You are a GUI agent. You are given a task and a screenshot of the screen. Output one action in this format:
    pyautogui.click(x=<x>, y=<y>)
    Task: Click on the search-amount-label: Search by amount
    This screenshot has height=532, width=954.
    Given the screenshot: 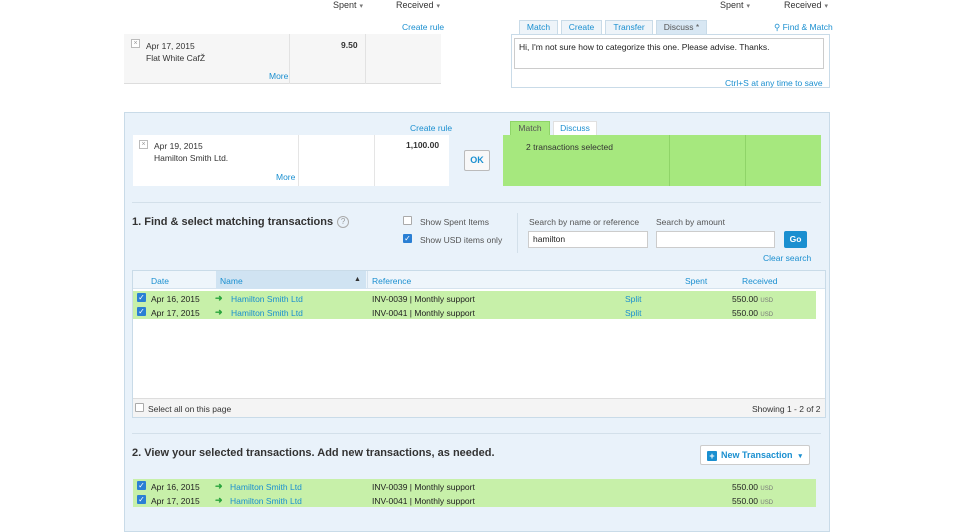 What is the action you would take?
    pyautogui.click(x=690, y=222)
    